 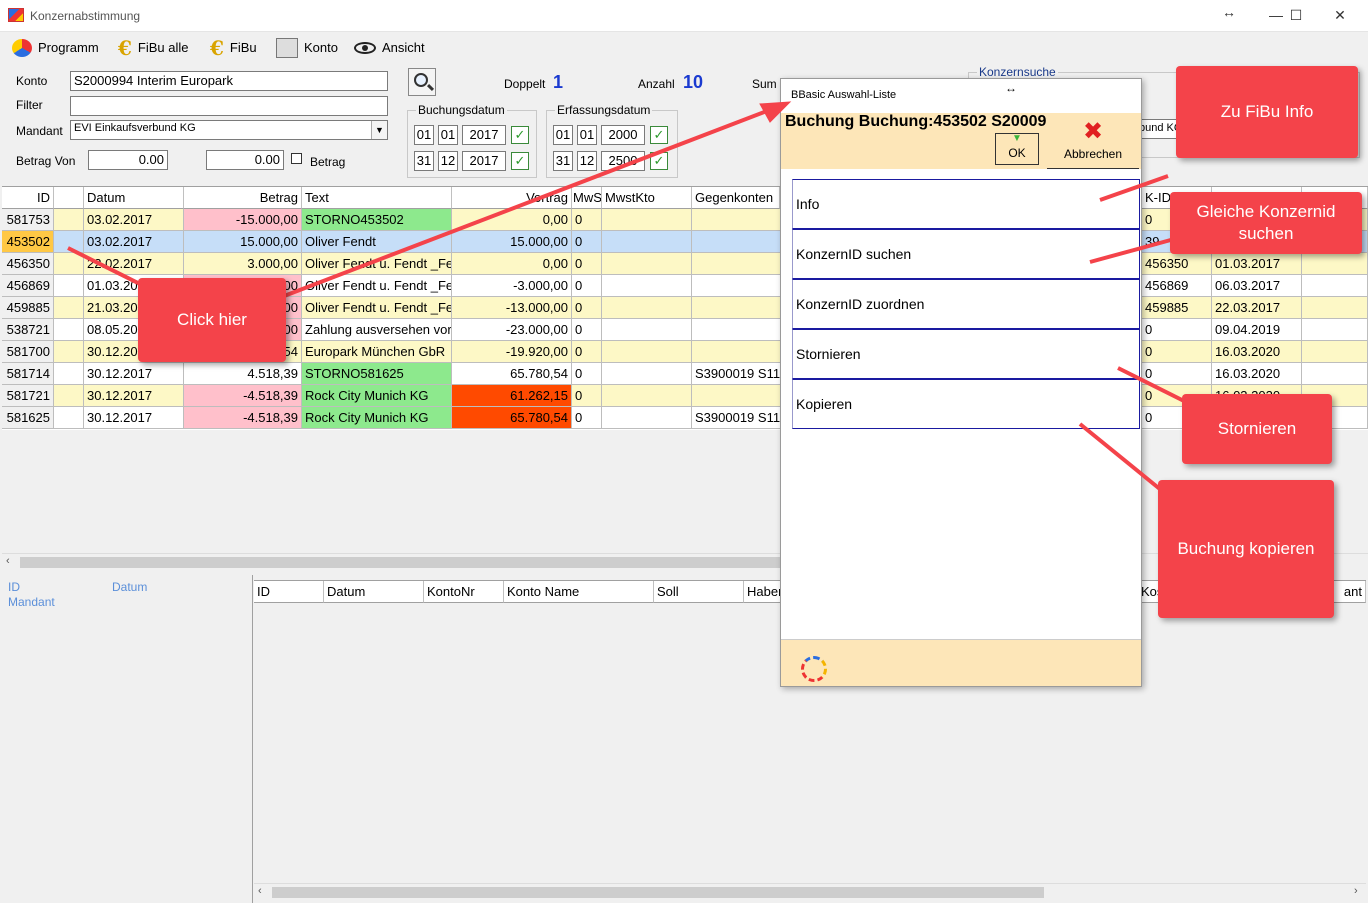 I want to click on arrow-fibu-info, so click(x=1134, y=188).